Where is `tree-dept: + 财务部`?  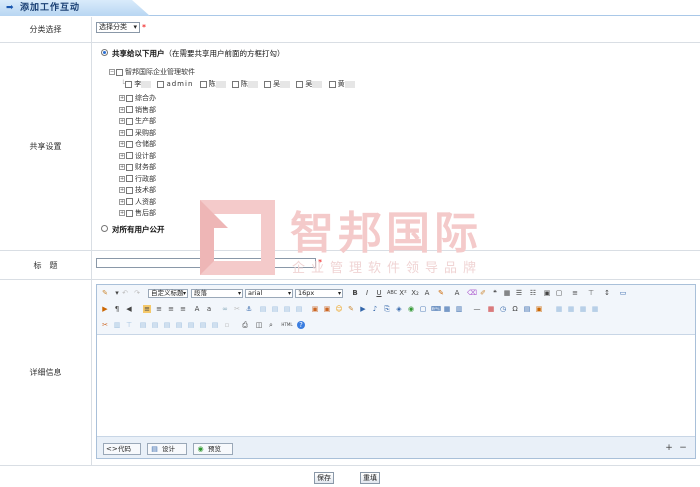
tree-dept: + 财务部 is located at coordinates (137, 167).